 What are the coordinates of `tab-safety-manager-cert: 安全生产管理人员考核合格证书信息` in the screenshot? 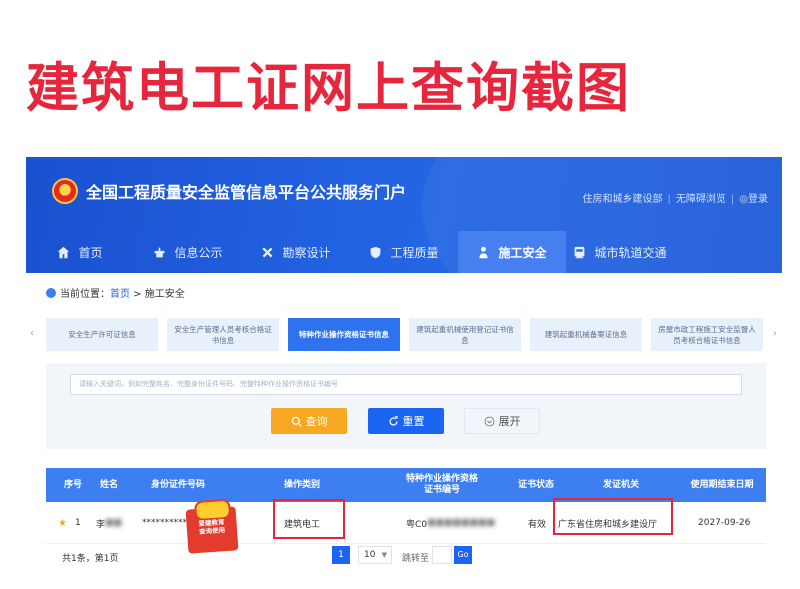 It's located at (223, 334).